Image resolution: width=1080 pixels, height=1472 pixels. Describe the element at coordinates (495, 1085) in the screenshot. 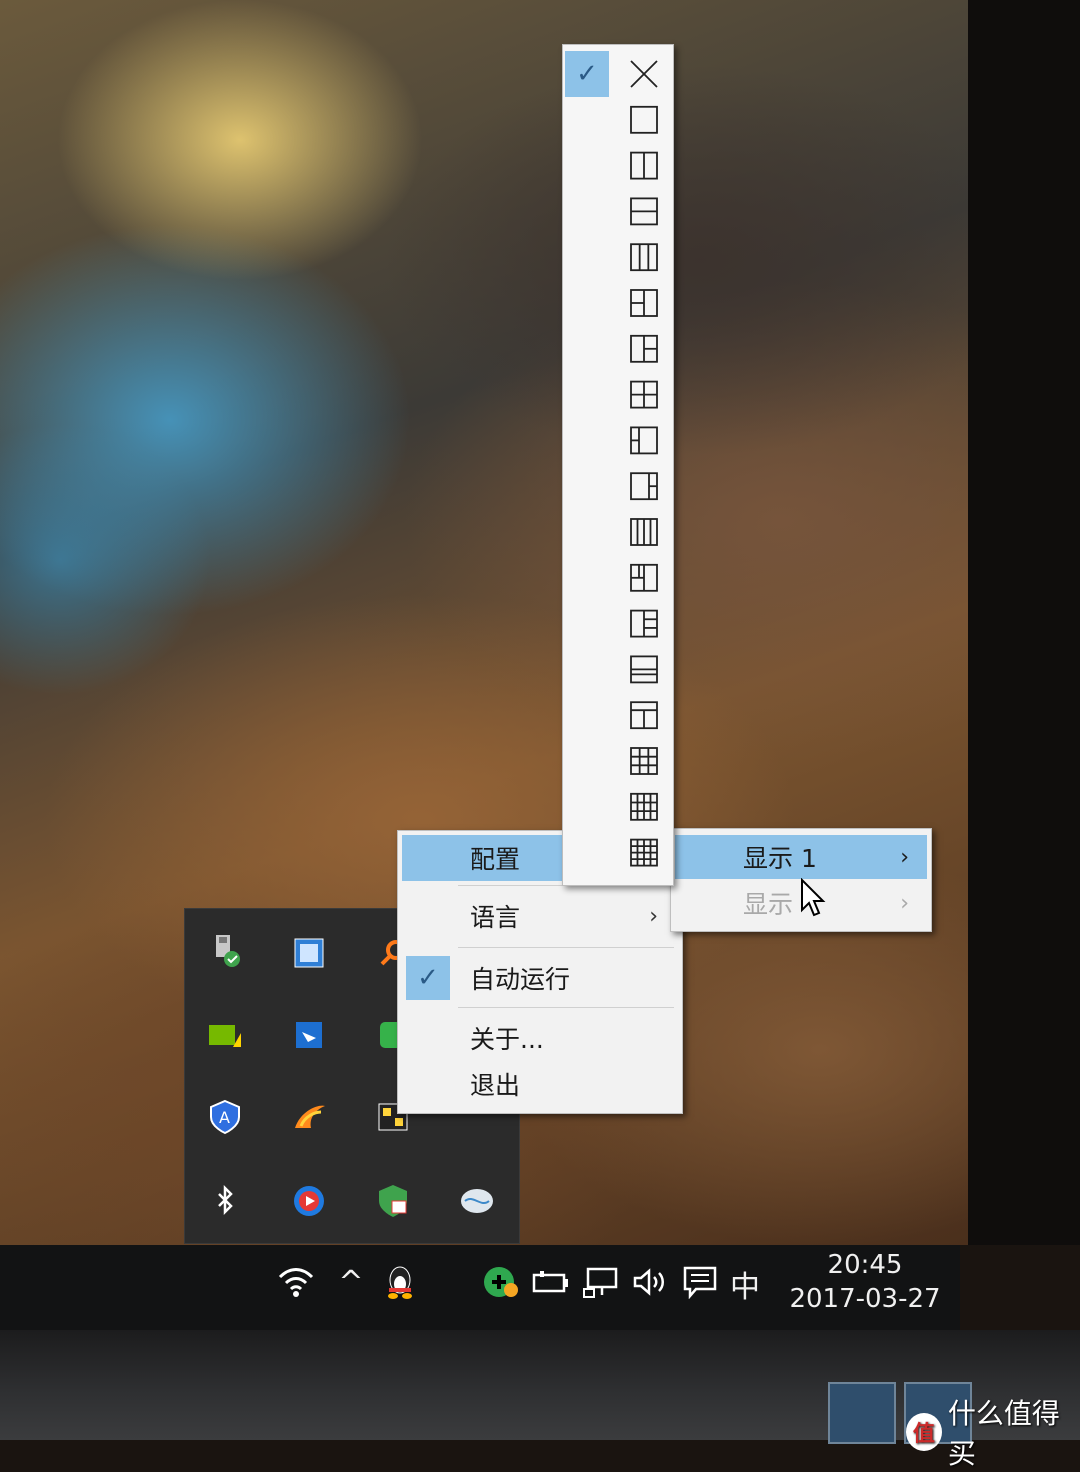

I see `menu-item-label: 退出` at that location.